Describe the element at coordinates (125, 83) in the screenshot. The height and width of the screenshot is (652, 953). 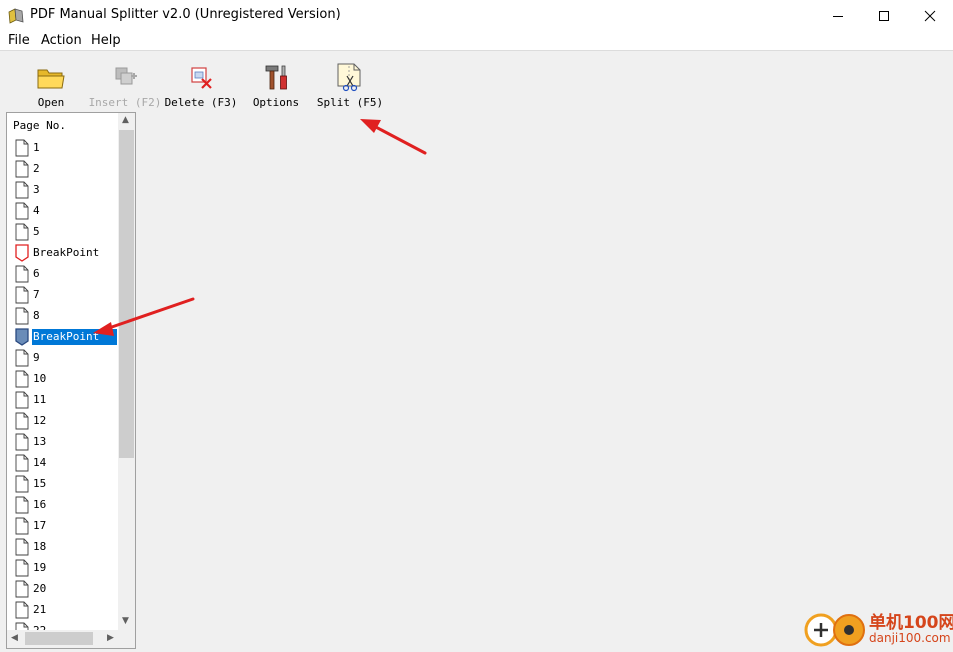
I see `insert-button: Insert (F2)` at that location.